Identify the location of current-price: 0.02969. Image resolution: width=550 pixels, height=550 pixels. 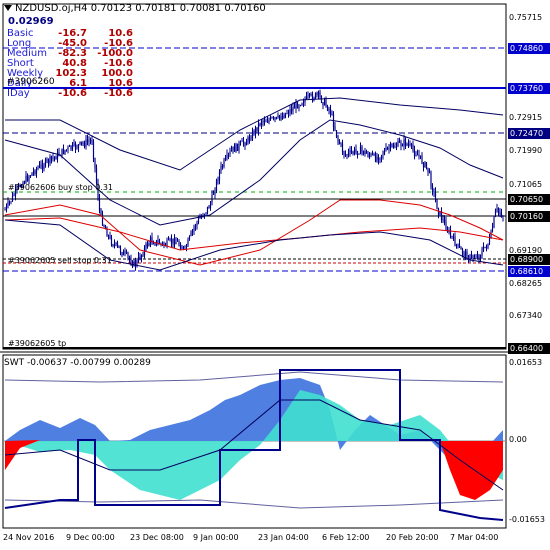
(31, 21).